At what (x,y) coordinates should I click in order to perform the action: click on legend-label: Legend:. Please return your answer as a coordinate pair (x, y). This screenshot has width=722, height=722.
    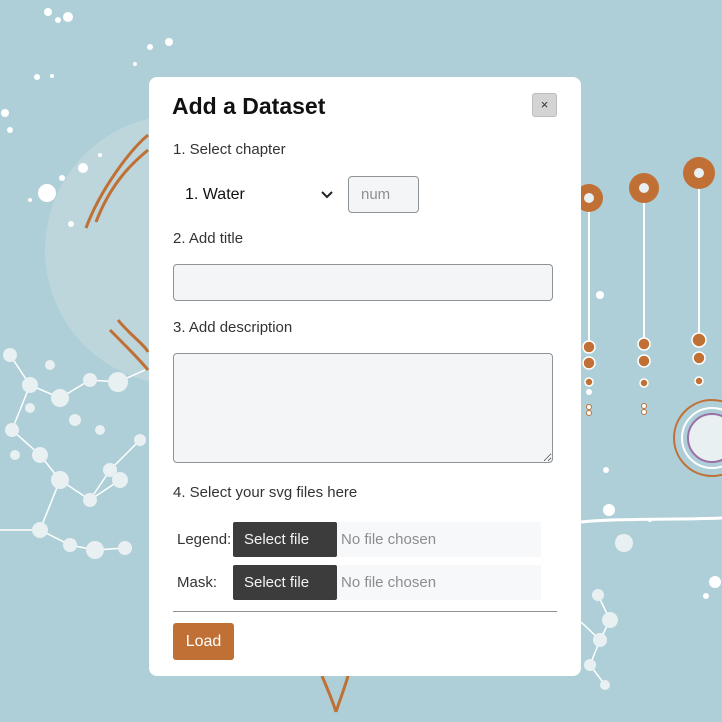
    Looking at the image, I should click on (204, 539).